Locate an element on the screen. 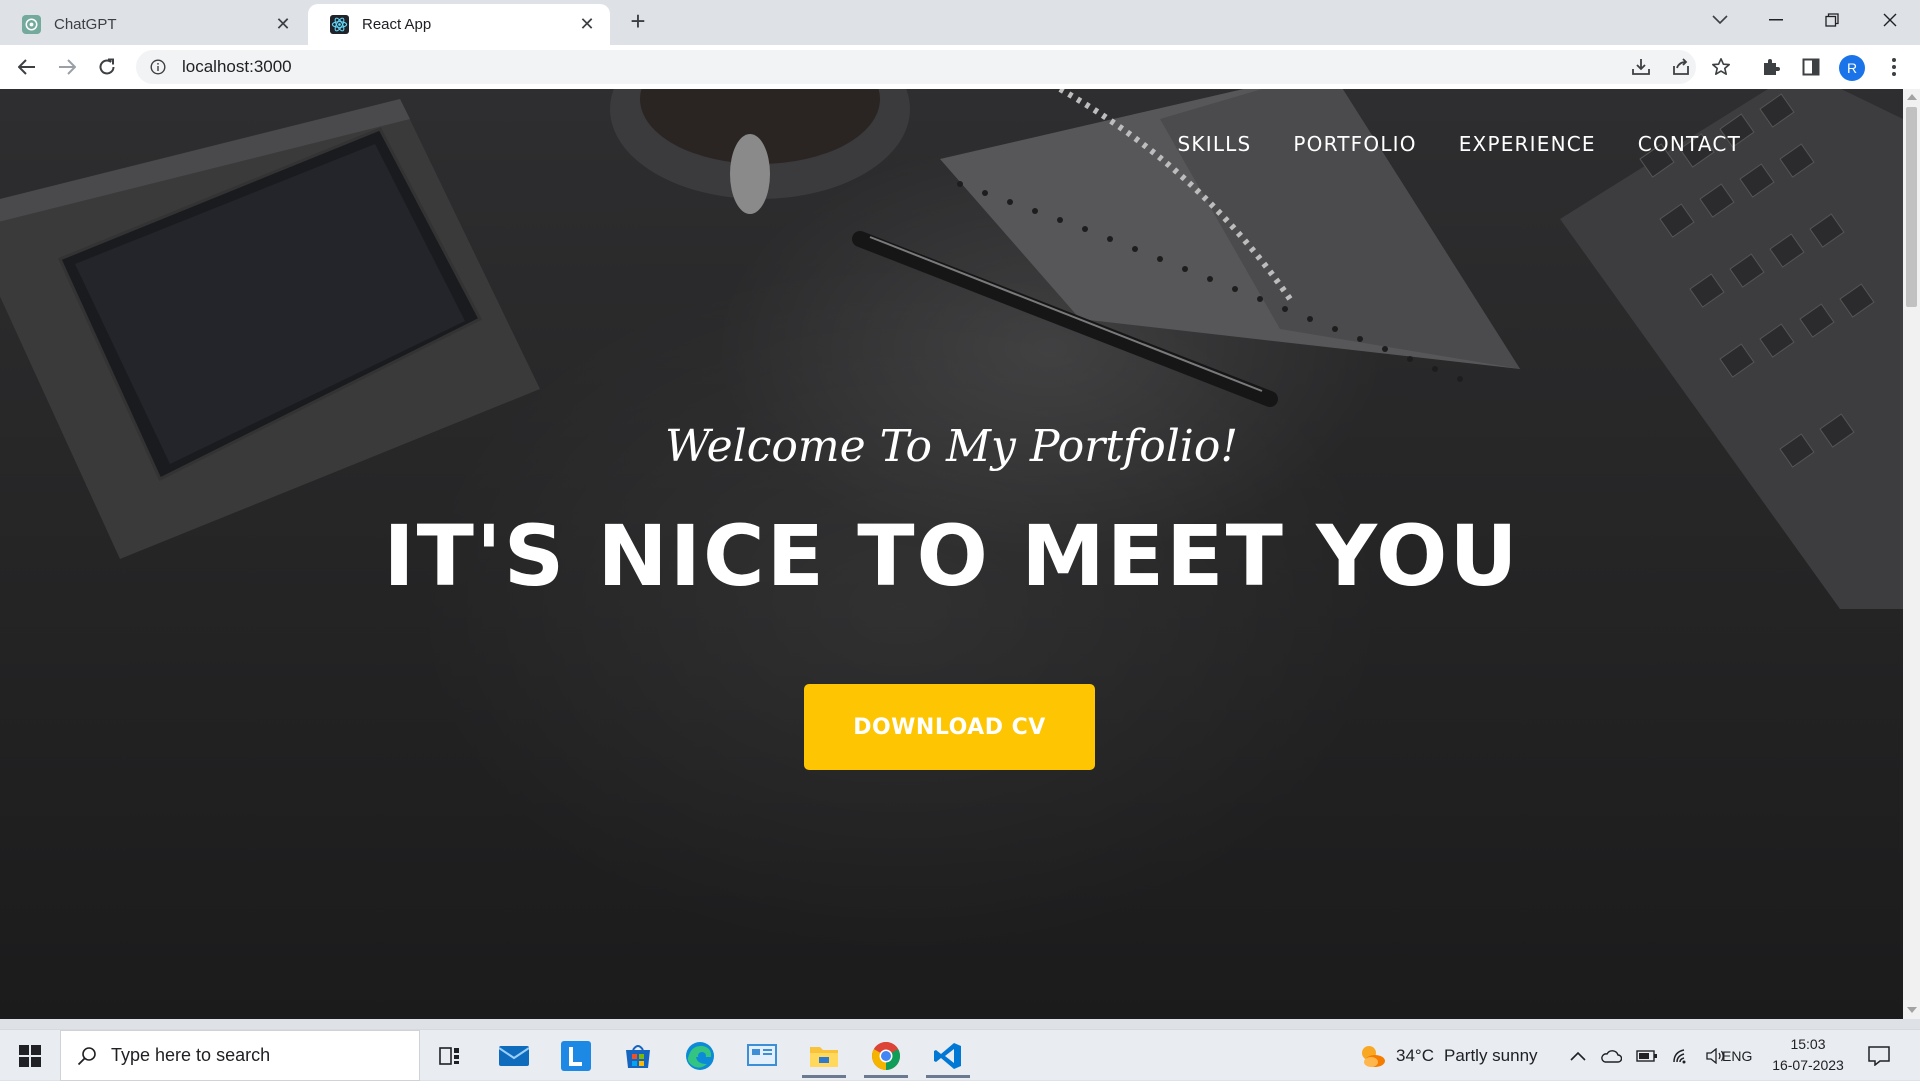 The width and height of the screenshot is (1920, 1081). react-icon is located at coordinates (339, 24).